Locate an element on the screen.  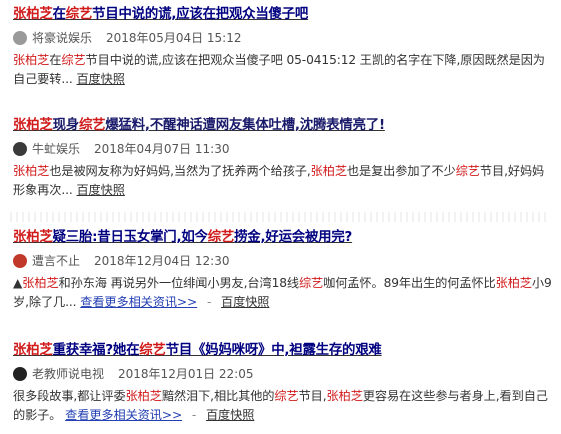
snippet-text: 也是复出参加了不少 is located at coordinates (401, 171).